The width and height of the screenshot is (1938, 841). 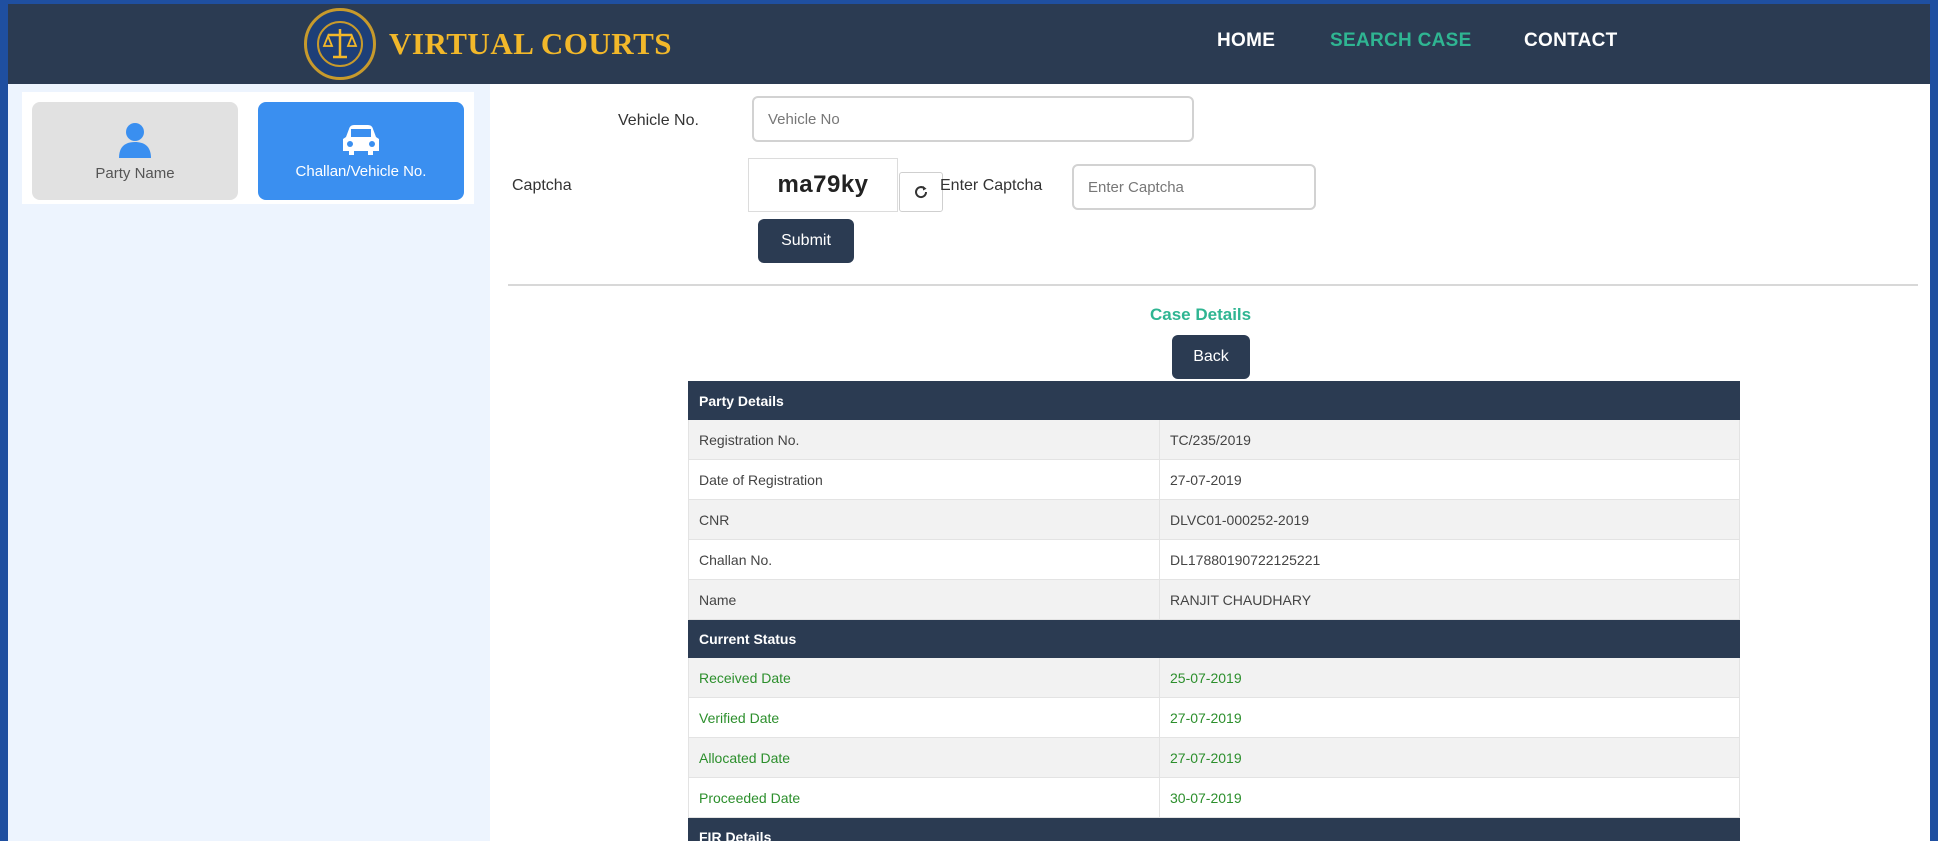 I want to click on row-label: Name, so click(x=924, y=599).